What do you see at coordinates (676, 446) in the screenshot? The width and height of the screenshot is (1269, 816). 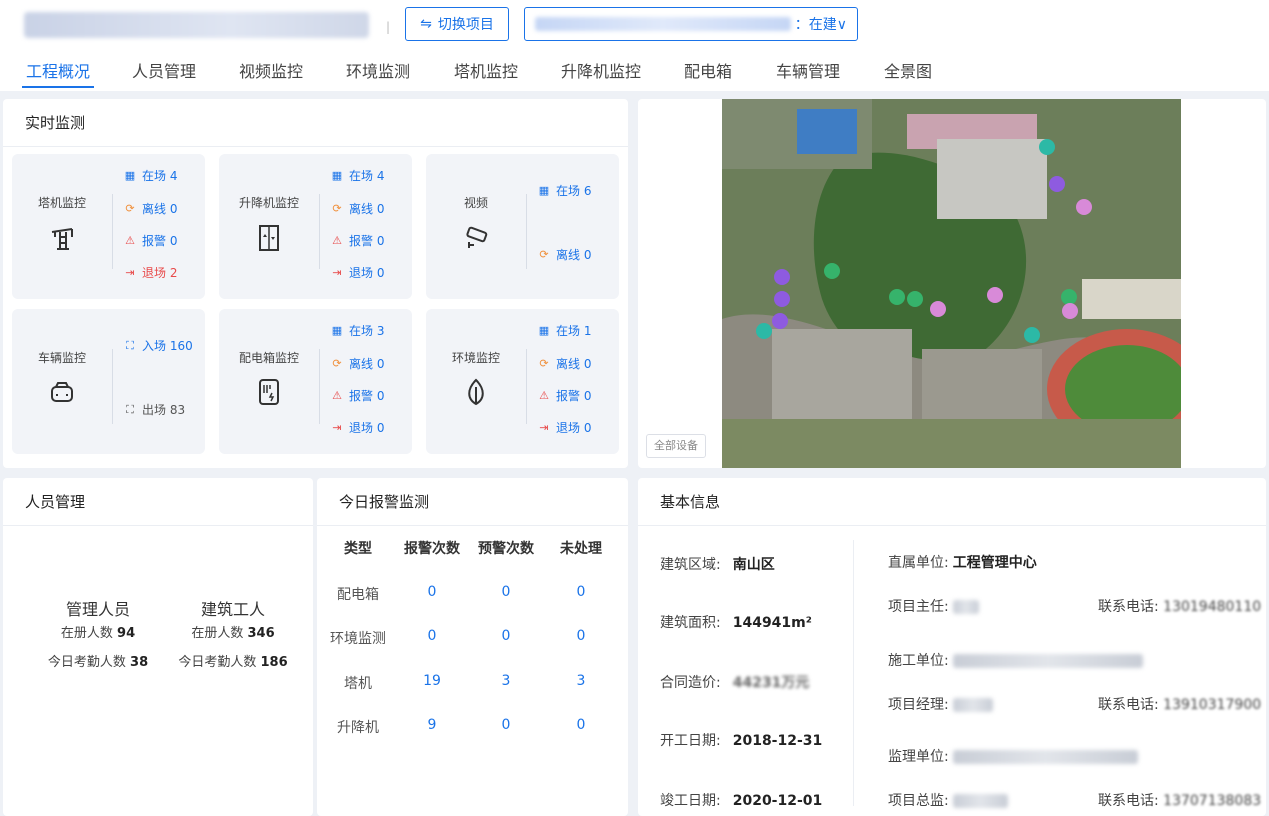 I see `all-devices-button: 全部设备` at bounding box center [676, 446].